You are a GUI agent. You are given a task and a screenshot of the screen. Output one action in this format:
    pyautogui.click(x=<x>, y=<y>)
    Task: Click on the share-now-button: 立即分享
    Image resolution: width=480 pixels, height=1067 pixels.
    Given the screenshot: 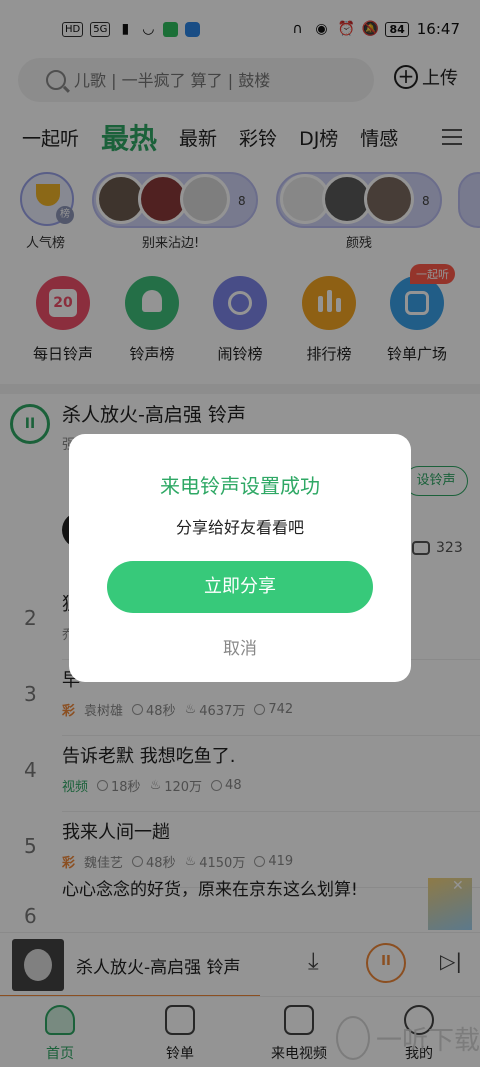 What is the action you would take?
    pyautogui.click(x=240, y=587)
    